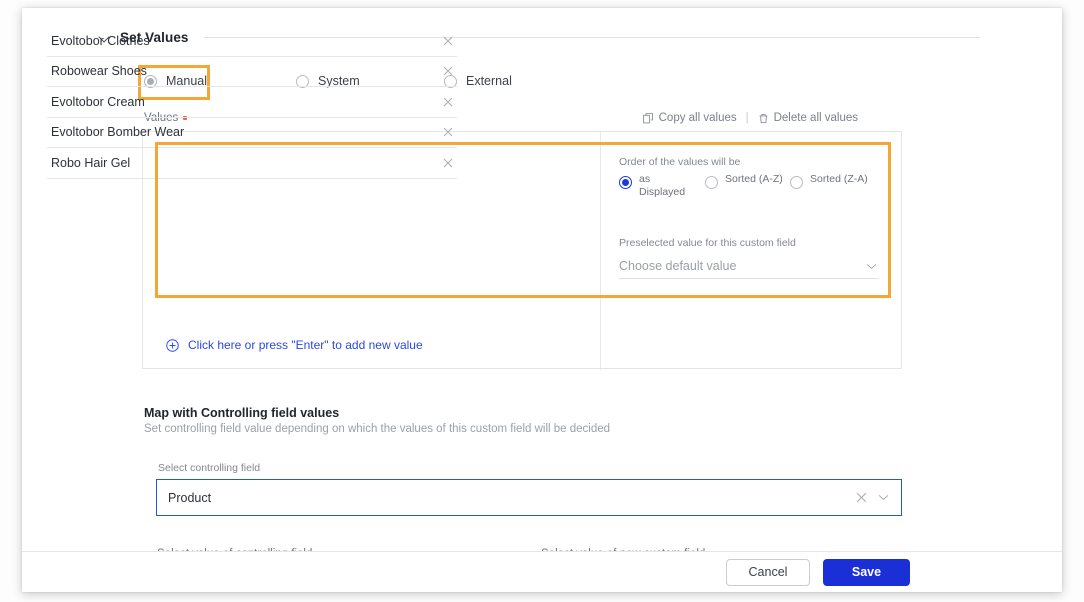 This screenshot has height=602, width=1084. Describe the element at coordinates (529, 497) in the screenshot. I see `controlling-field-select: Product` at that location.